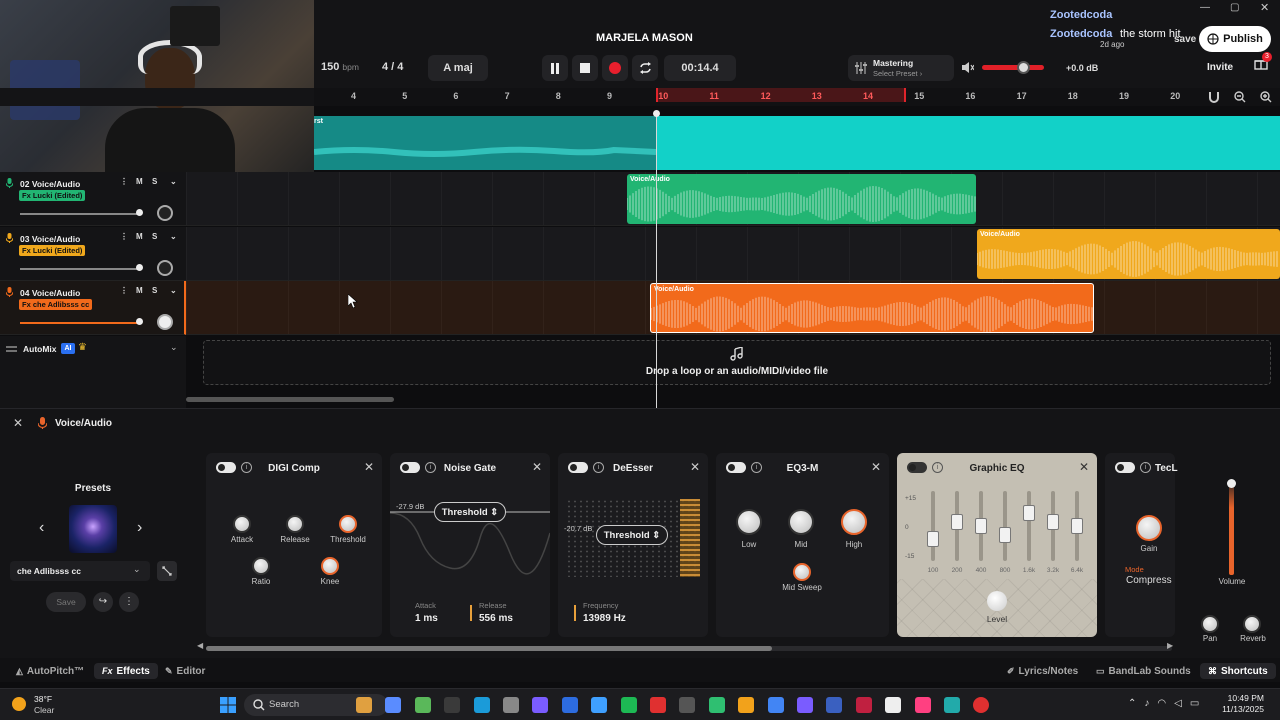 The height and width of the screenshot is (720, 1280). I want to click on info-icon: i, so click(1145, 467).